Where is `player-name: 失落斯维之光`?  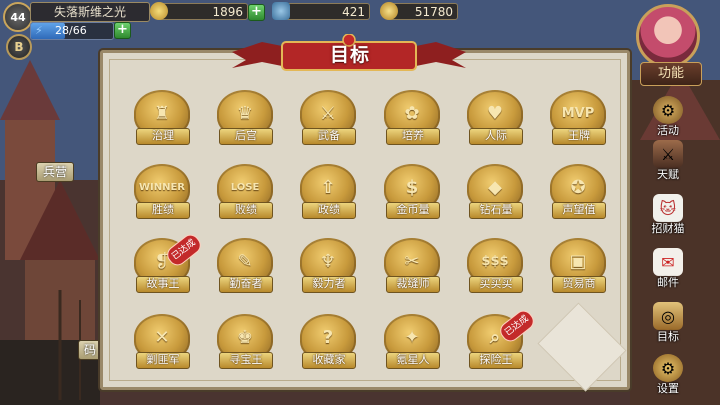 player-name: 失落斯维之光 is located at coordinates (90, 12).